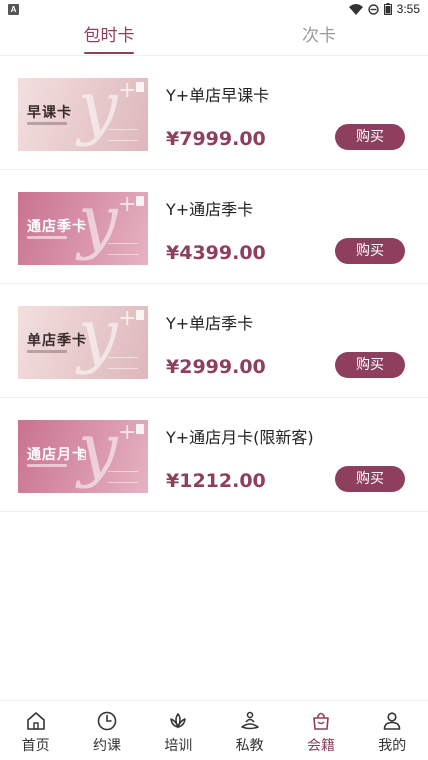  I want to click on lotus-icon, so click(178, 720).